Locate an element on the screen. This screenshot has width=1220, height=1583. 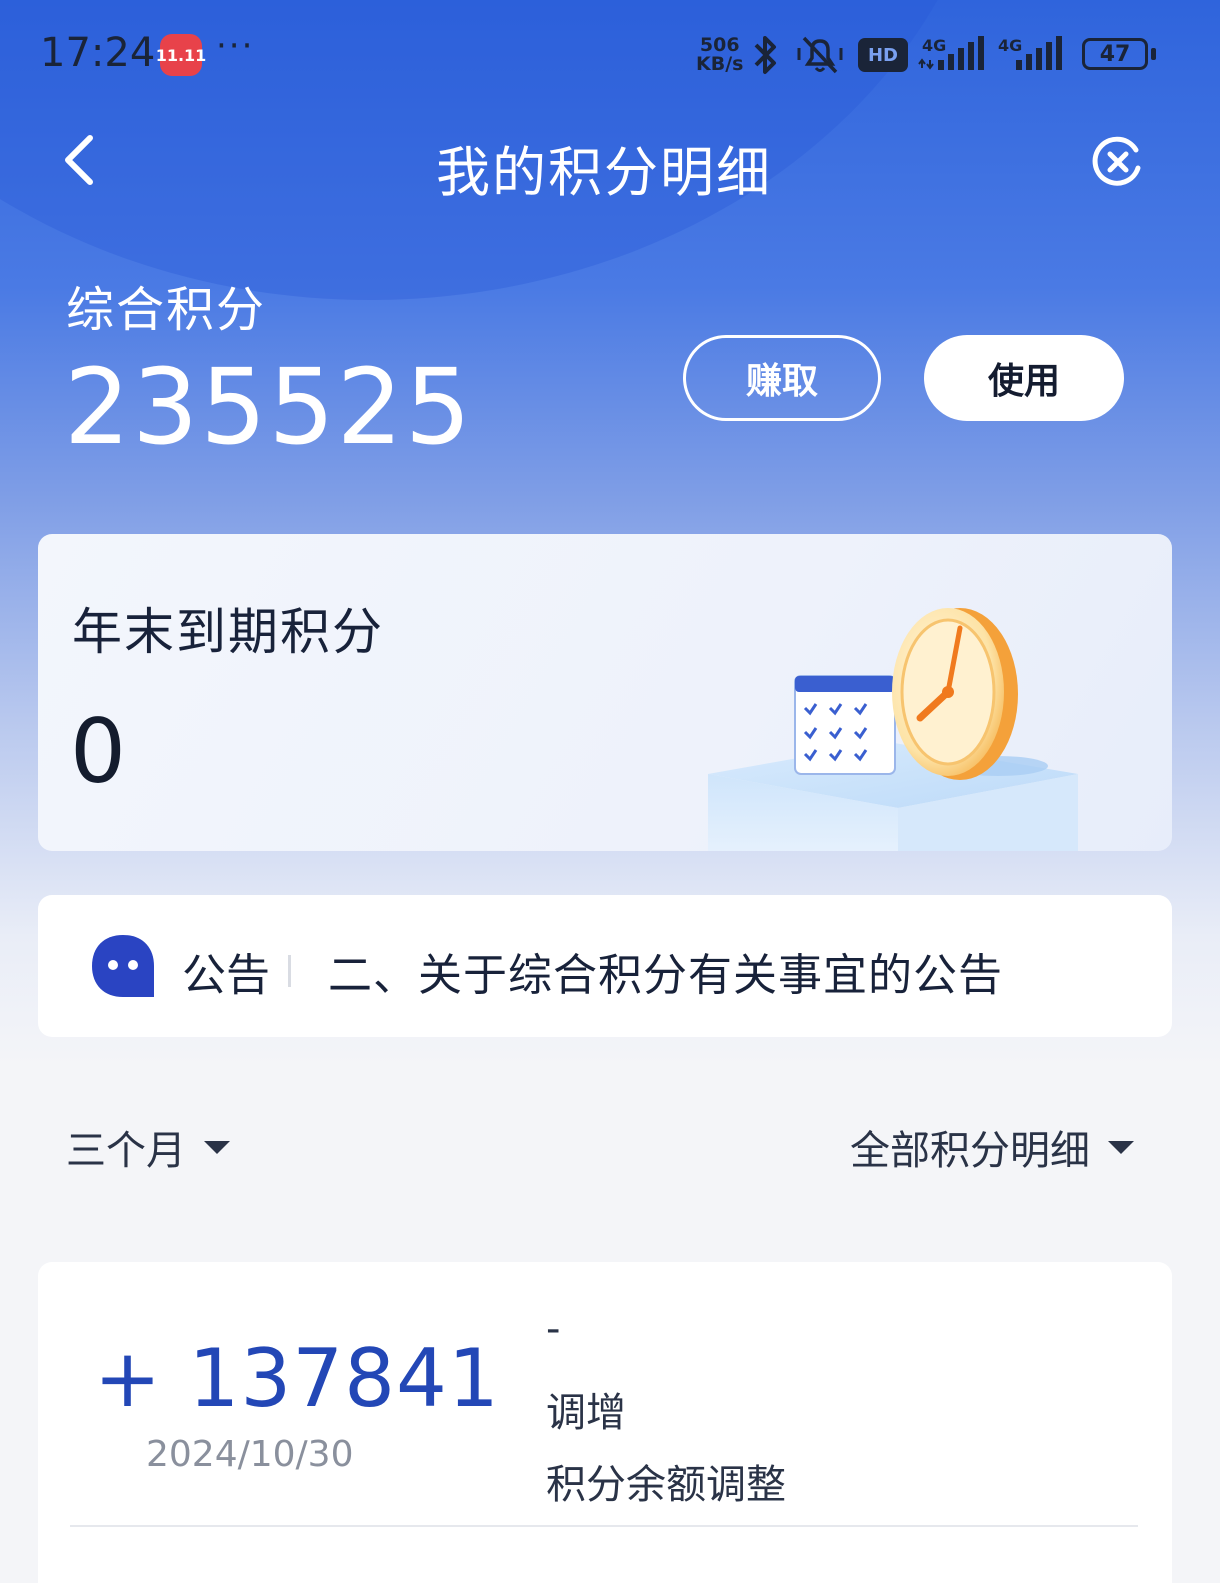
battery-icon: 47 is located at coordinates (1115, 54).